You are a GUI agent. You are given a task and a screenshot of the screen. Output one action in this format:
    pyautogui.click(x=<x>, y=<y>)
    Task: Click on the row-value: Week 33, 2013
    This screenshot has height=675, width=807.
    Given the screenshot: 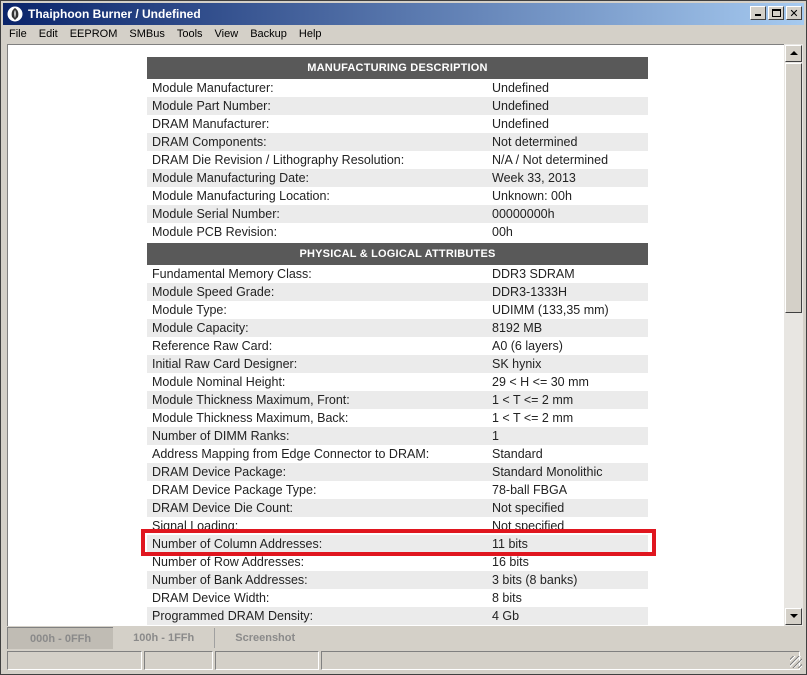 What is the action you would take?
    pyautogui.click(x=534, y=178)
    